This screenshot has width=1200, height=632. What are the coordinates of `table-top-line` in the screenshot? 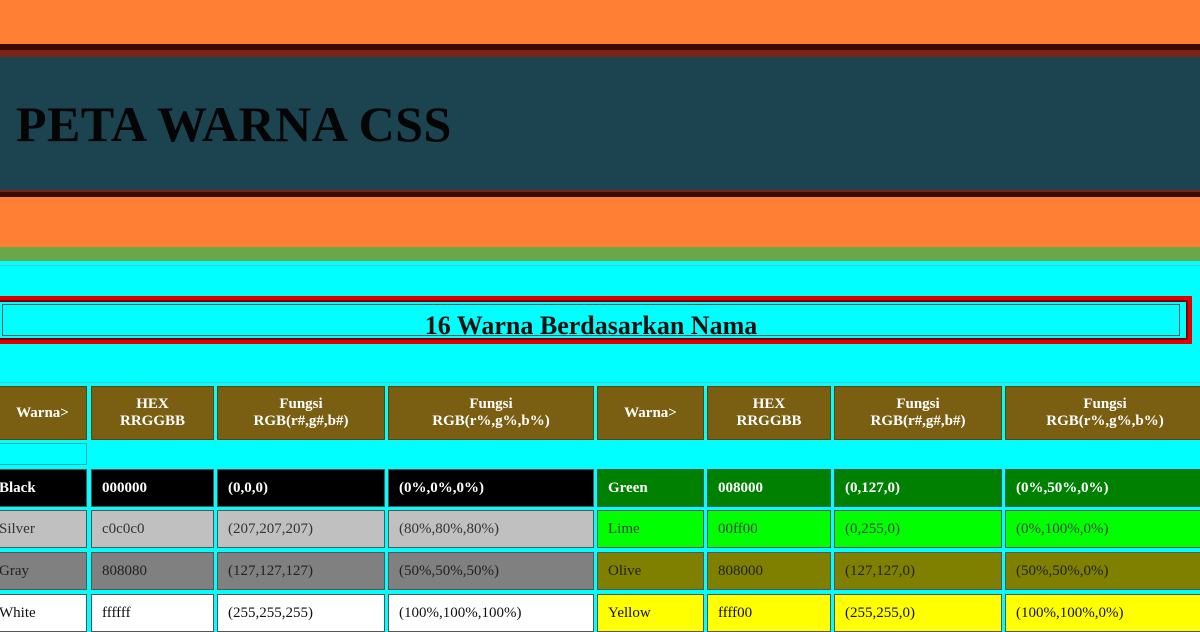 It's located at (600, 382).